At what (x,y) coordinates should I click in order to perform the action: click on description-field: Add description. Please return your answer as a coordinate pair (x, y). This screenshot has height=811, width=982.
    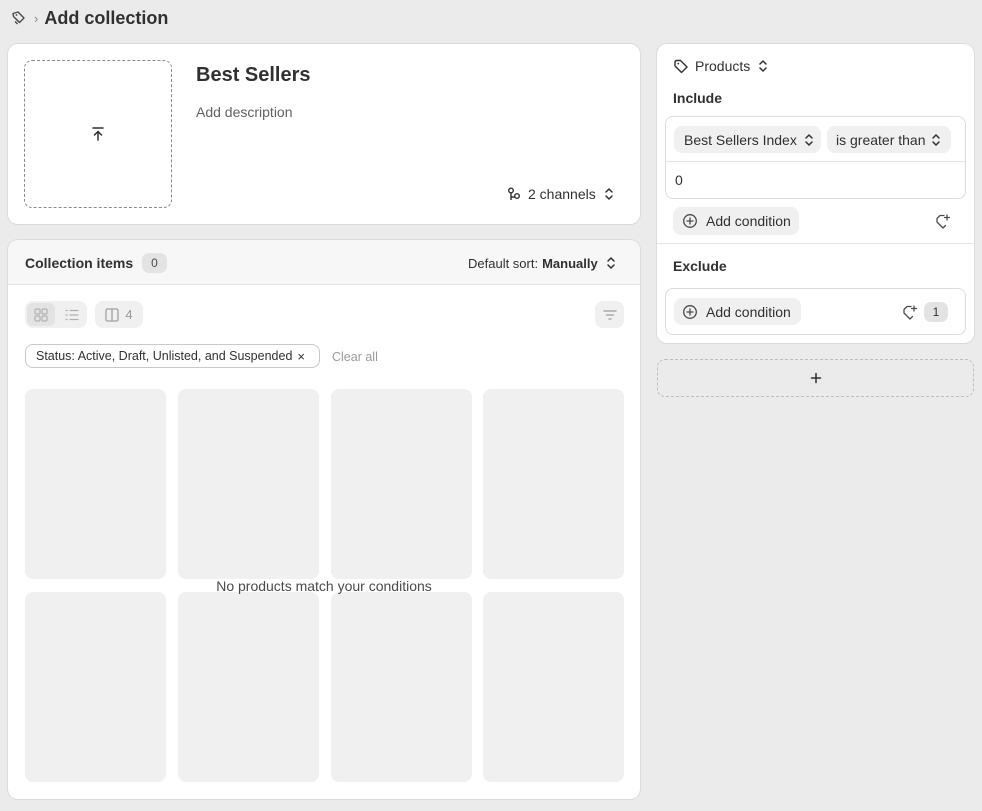
    Looking at the image, I should click on (244, 112).